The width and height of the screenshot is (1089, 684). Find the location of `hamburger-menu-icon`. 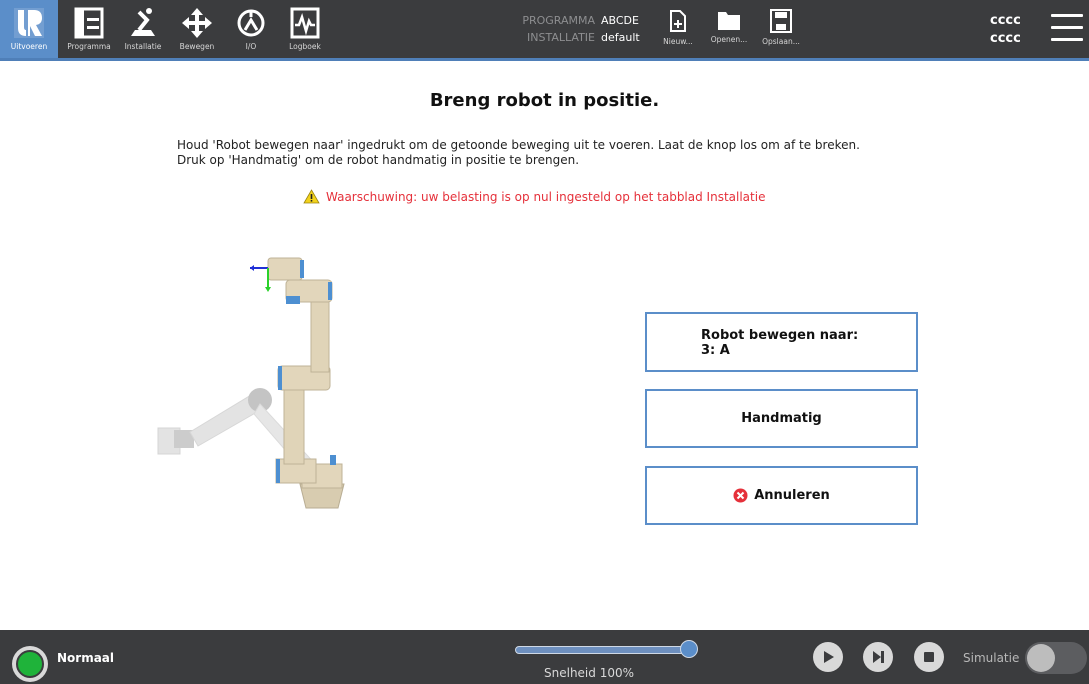

hamburger-menu-icon is located at coordinates (1067, 28).